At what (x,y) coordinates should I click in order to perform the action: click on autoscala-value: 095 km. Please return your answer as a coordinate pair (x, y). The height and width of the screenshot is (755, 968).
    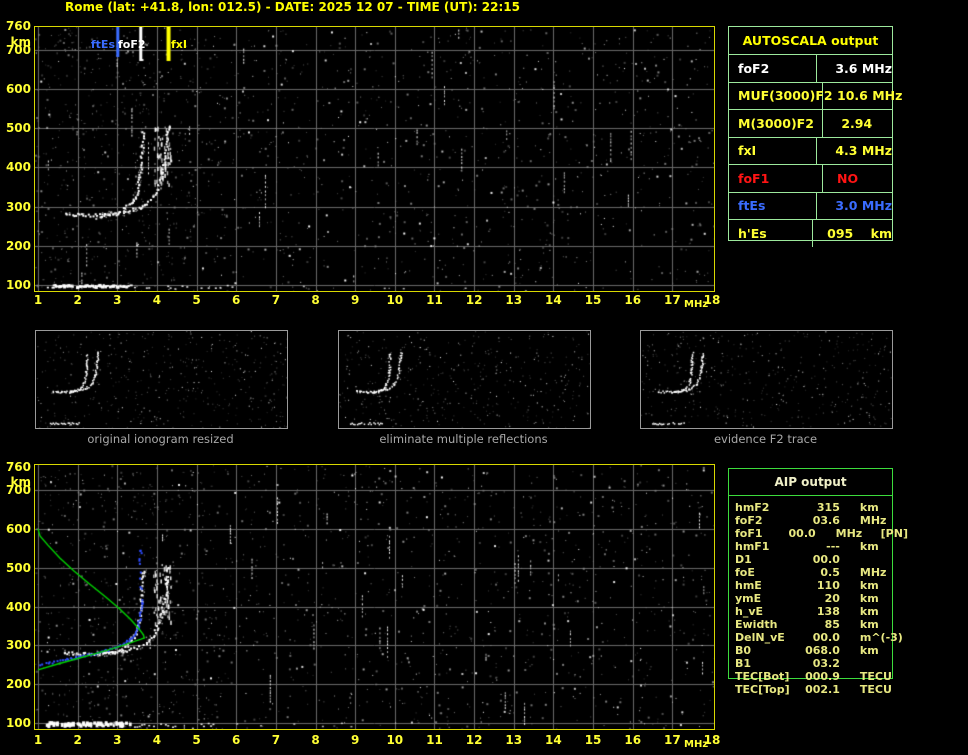
    Looking at the image, I should click on (859, 233).